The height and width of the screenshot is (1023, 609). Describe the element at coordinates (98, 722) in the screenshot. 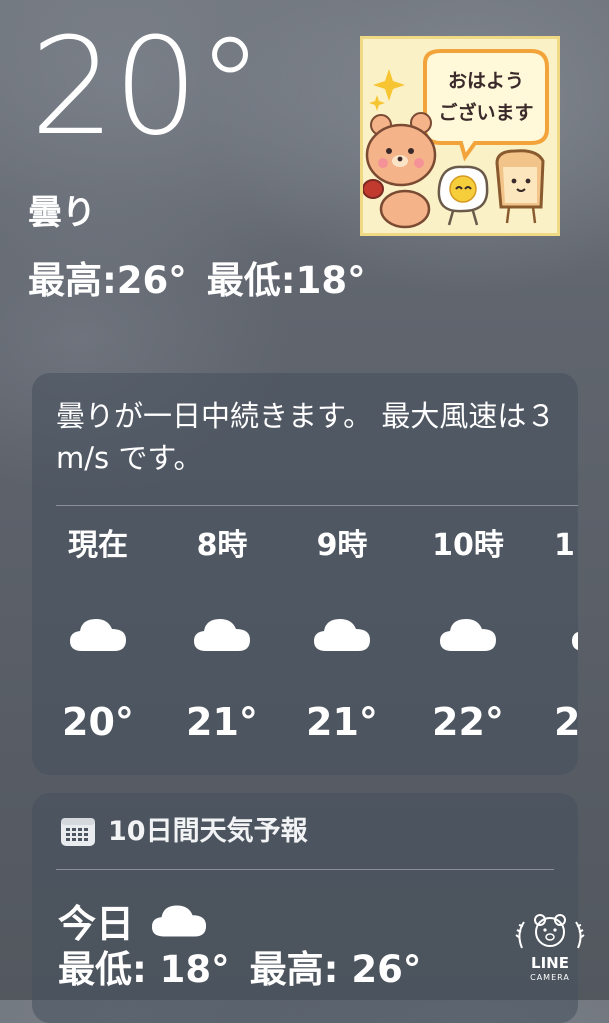

I see `hour-temp: 20°` at that location.